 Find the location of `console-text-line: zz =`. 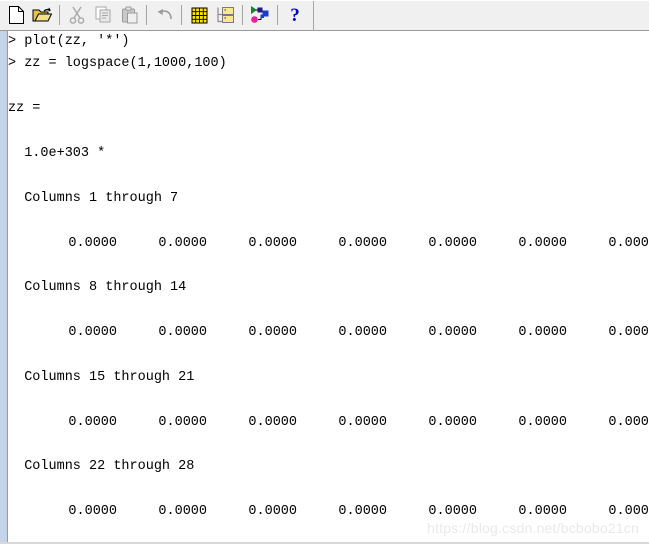

console-text-line: zz = is located at coordinates (24, 109).